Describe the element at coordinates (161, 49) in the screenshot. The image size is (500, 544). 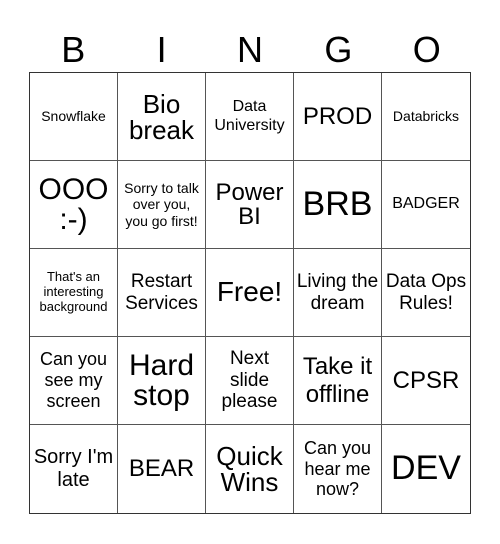
I see `header-letter-i: I` at that location.